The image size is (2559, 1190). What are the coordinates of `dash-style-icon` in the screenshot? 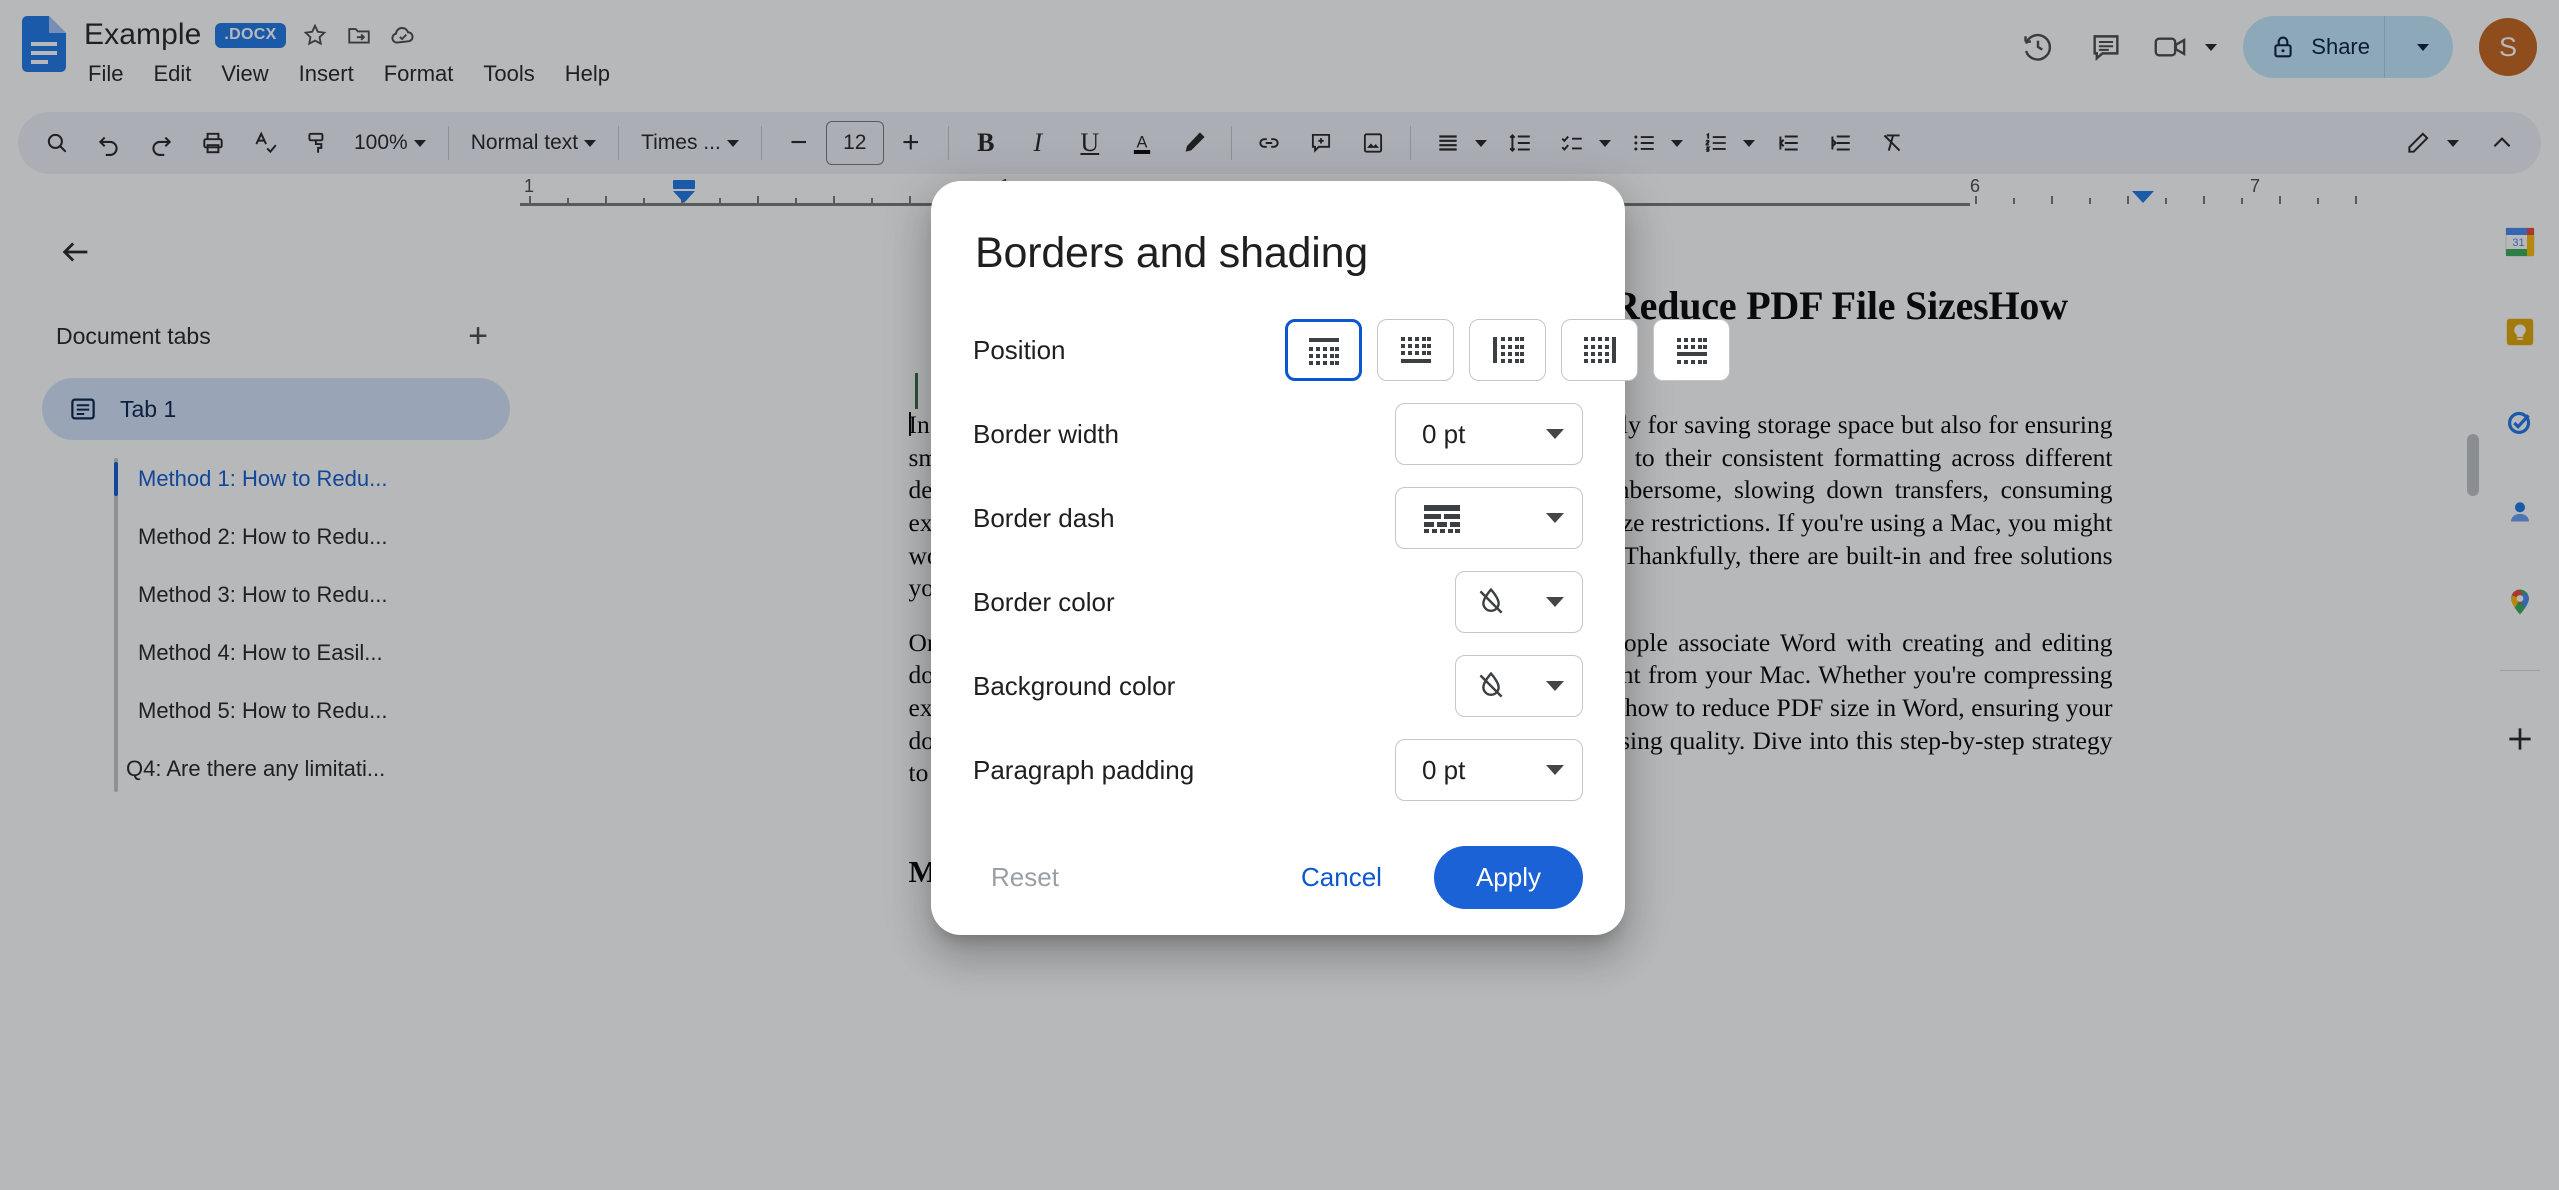 It's located at (1445, 518).